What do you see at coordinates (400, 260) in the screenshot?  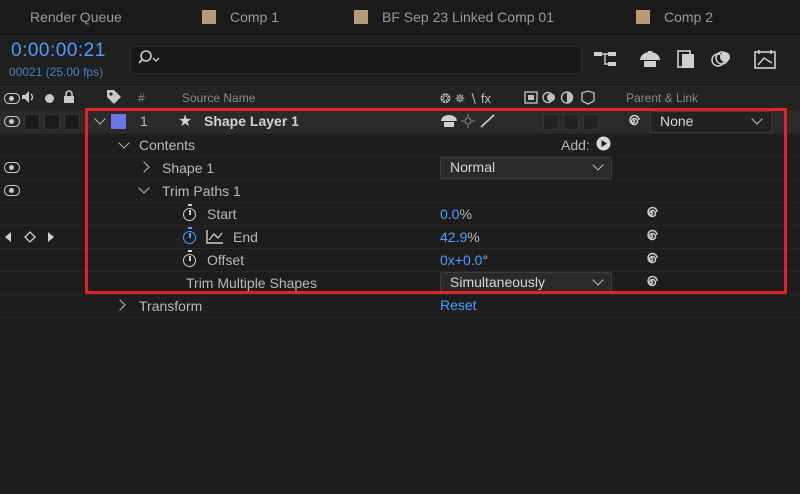 I see `offset-property-row` at bounding box center [400, 260].